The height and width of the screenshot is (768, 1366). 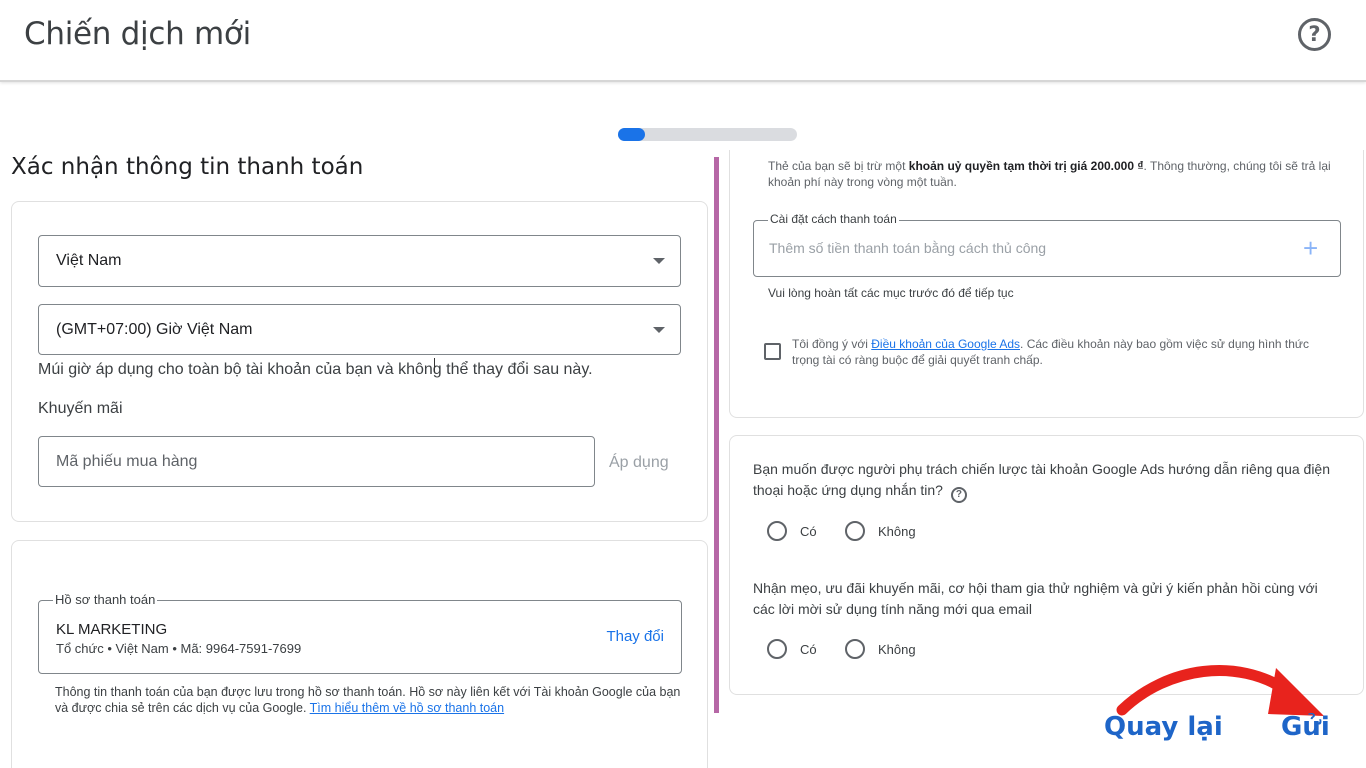 What do you see at coordinates (897, 531) in the screenshot?
I see `advisor-no-label: Không` at bounding box center [897, 531].